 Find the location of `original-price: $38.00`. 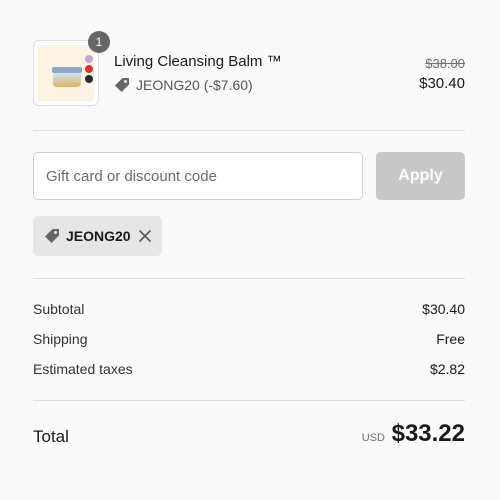

original-price: $38.00 is located at coordinates (445, 63).